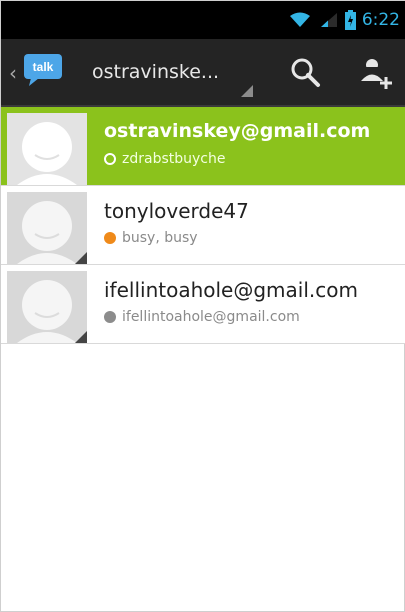 This screenshot has width=405, height=612. What do you see at coordinates (110, 159) in the screenshot?
I see `available-status-icon` at bounding box center [110, 159].